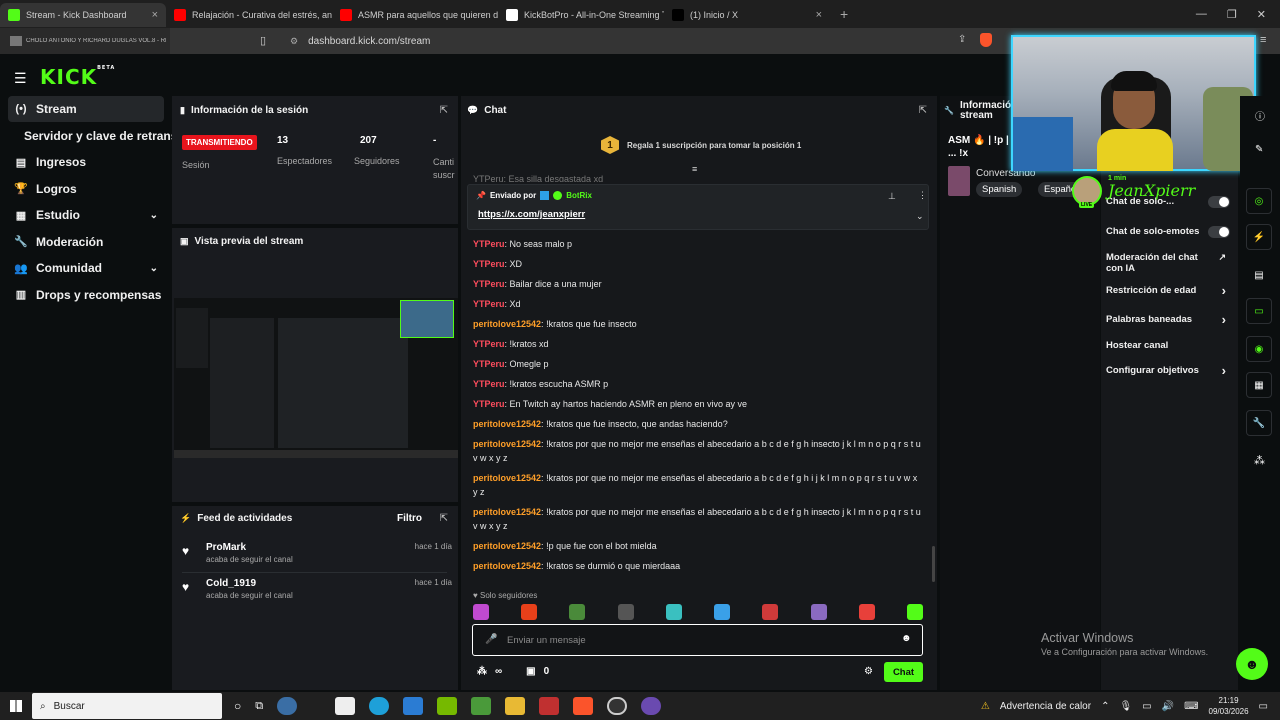 This screenshot has width=1280, height=720. Describe the element at coordinates (86, 268) in the screenshot. I see `sidebar-item: 👥 Comunidad ⌄` at that location.